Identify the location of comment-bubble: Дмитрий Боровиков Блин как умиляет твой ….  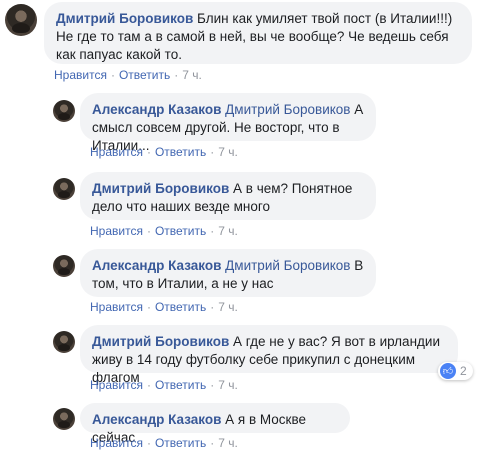
(258, 33).